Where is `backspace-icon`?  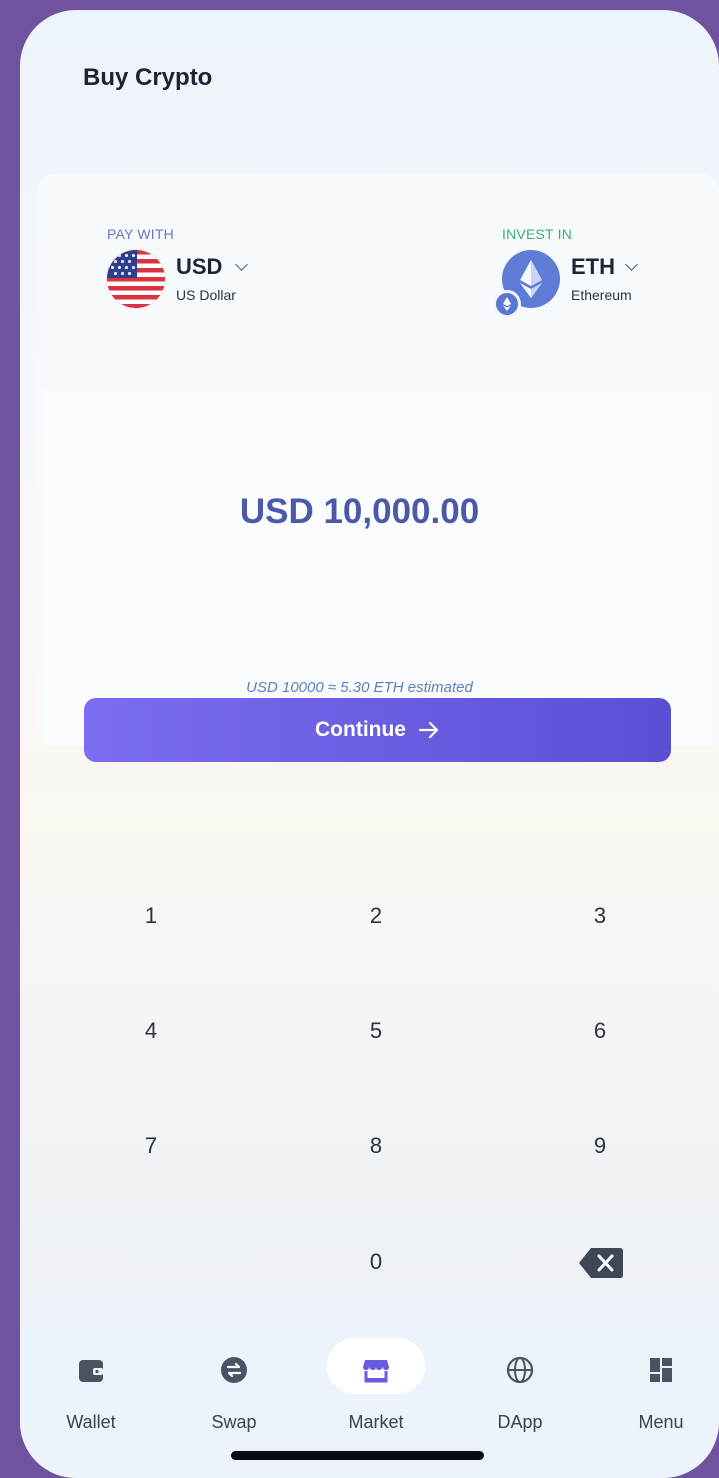
backspace-icon is located at coordinates (601, 1263).